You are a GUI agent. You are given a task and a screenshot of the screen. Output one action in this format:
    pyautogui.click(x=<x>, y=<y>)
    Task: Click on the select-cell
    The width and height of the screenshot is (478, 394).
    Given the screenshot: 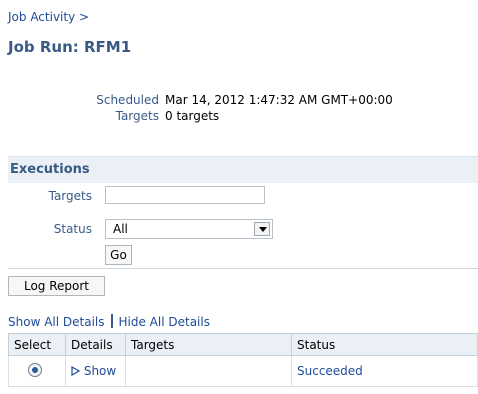 What is the action you would take?
    pyautogui.click(x=37, y=371)
    